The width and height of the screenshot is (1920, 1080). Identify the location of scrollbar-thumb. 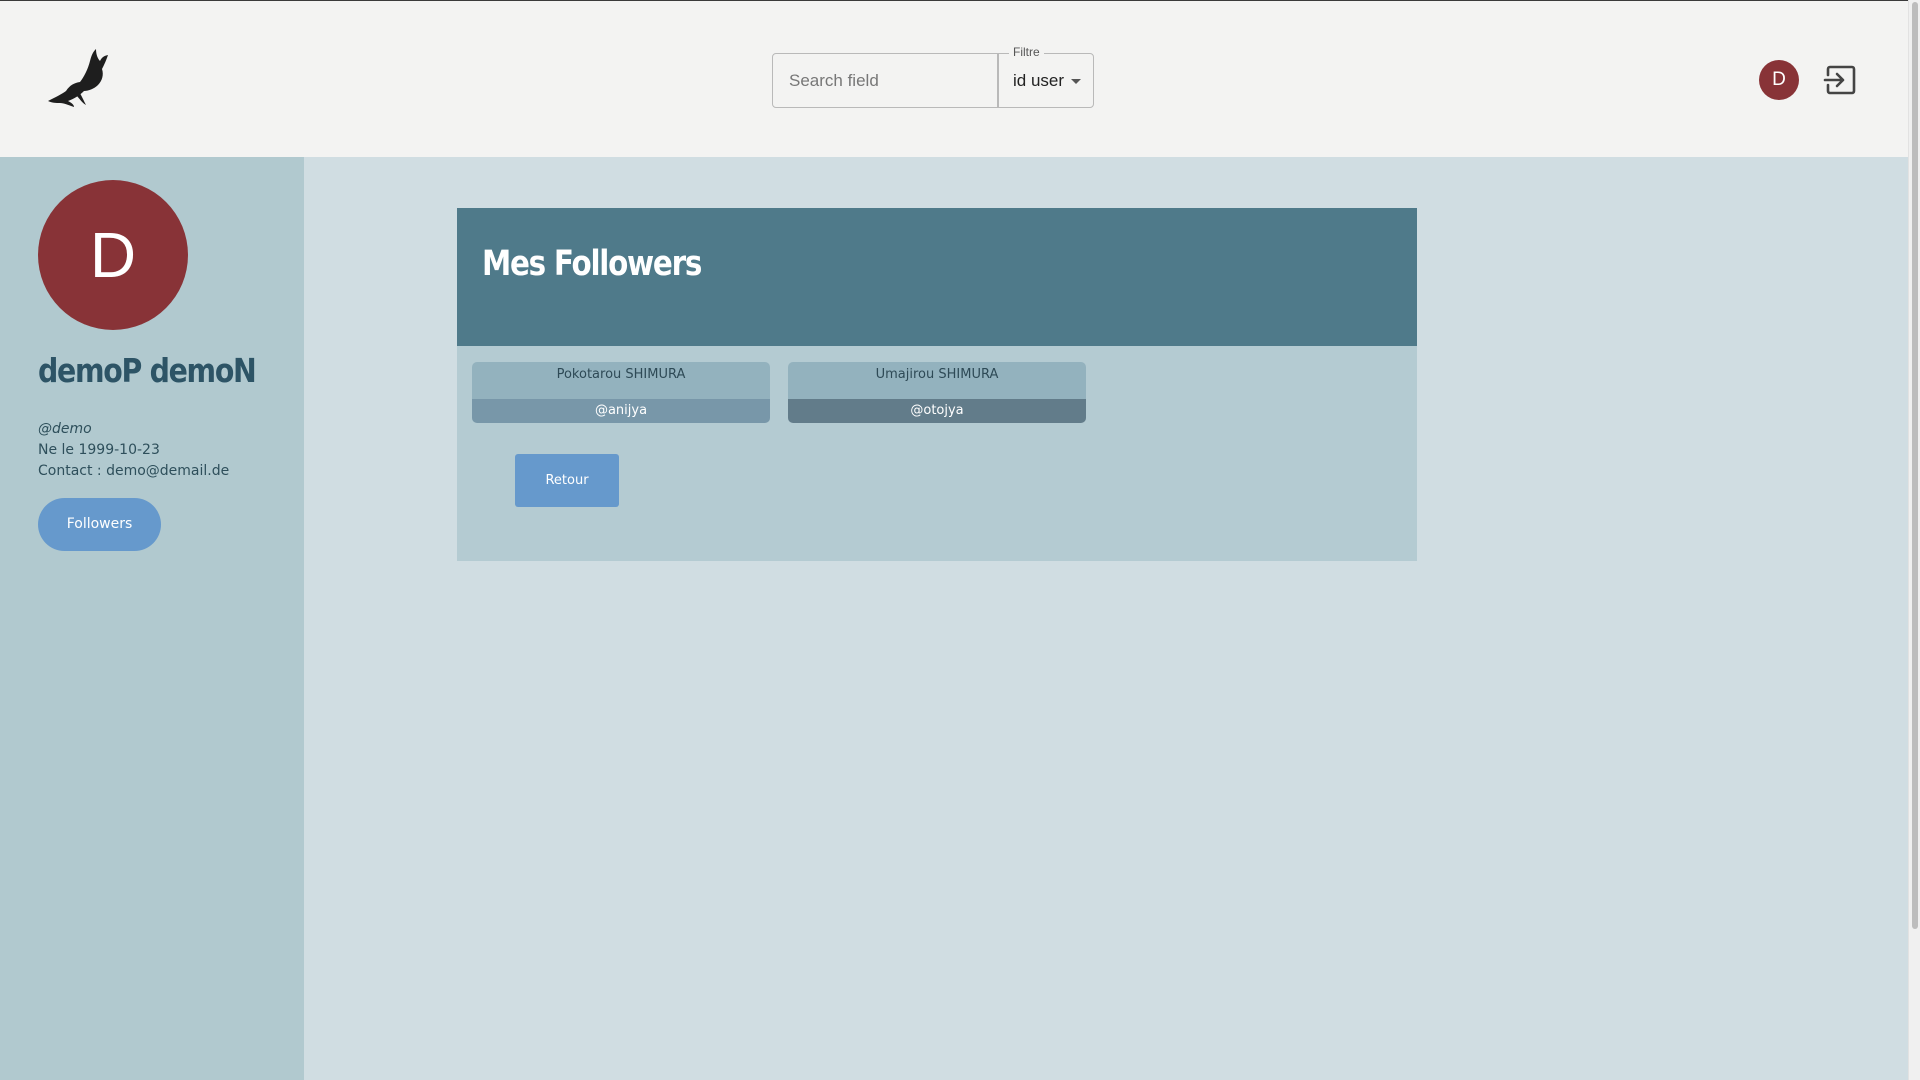
(1915, 465).